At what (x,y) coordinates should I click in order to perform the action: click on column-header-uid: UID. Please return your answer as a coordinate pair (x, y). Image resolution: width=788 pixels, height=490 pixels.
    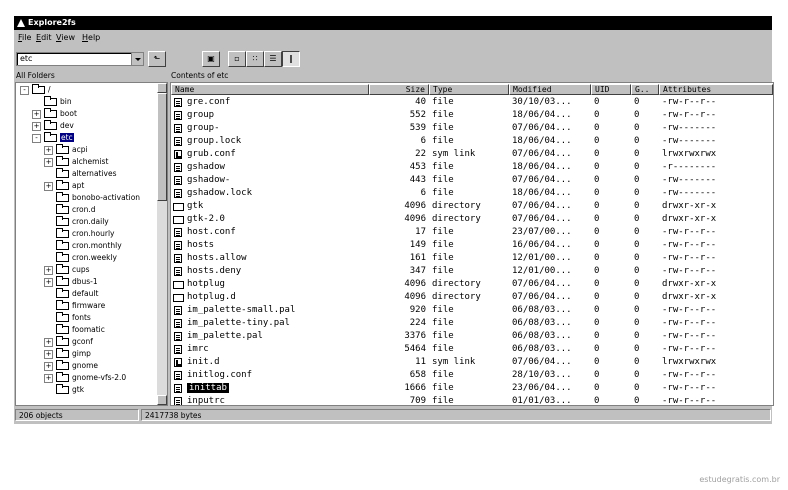
    Looking at the image, I should click on (611, 89).